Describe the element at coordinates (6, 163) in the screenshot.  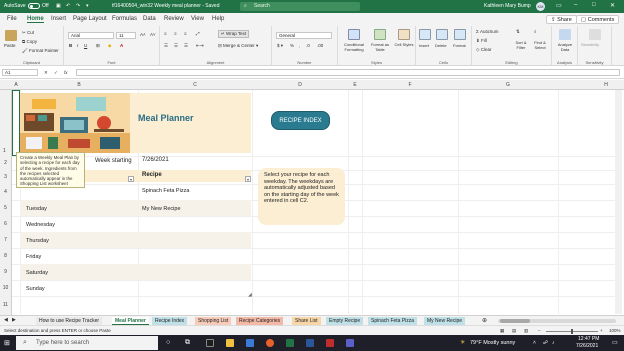
I see `row-header: 2` at that location.